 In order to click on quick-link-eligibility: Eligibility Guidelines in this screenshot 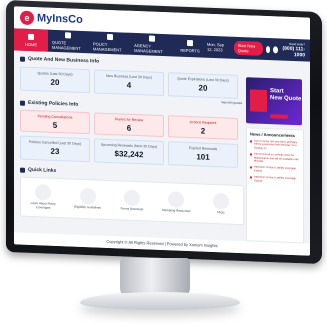, I will do `click(88, 199)`.